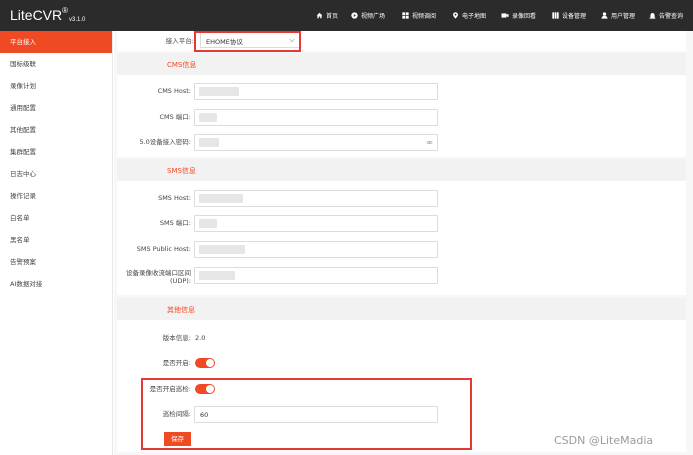 The width and height of the screenshot is (693, 455). I want to click on patrol-interval-value: 60, so click(204, 415).